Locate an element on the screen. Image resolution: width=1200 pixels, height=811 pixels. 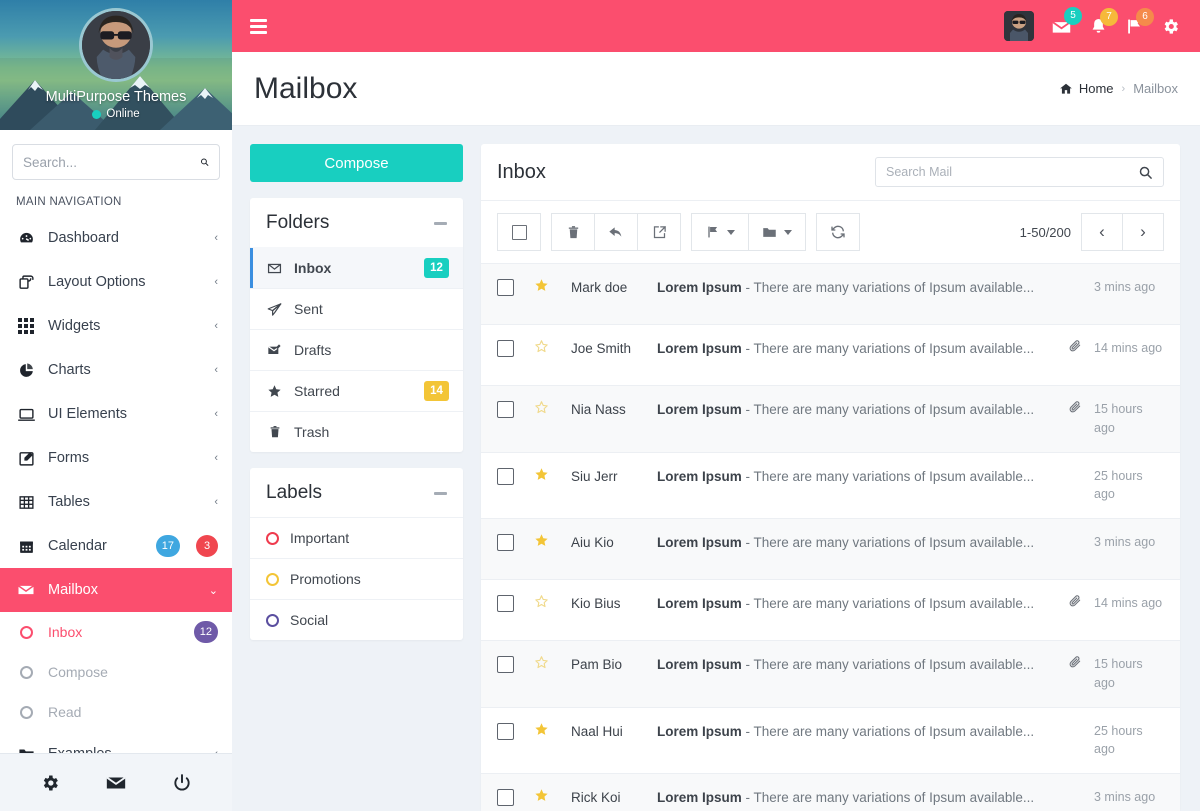
topbar-flag-badge: 6 is located at coordinates (1145, 16).